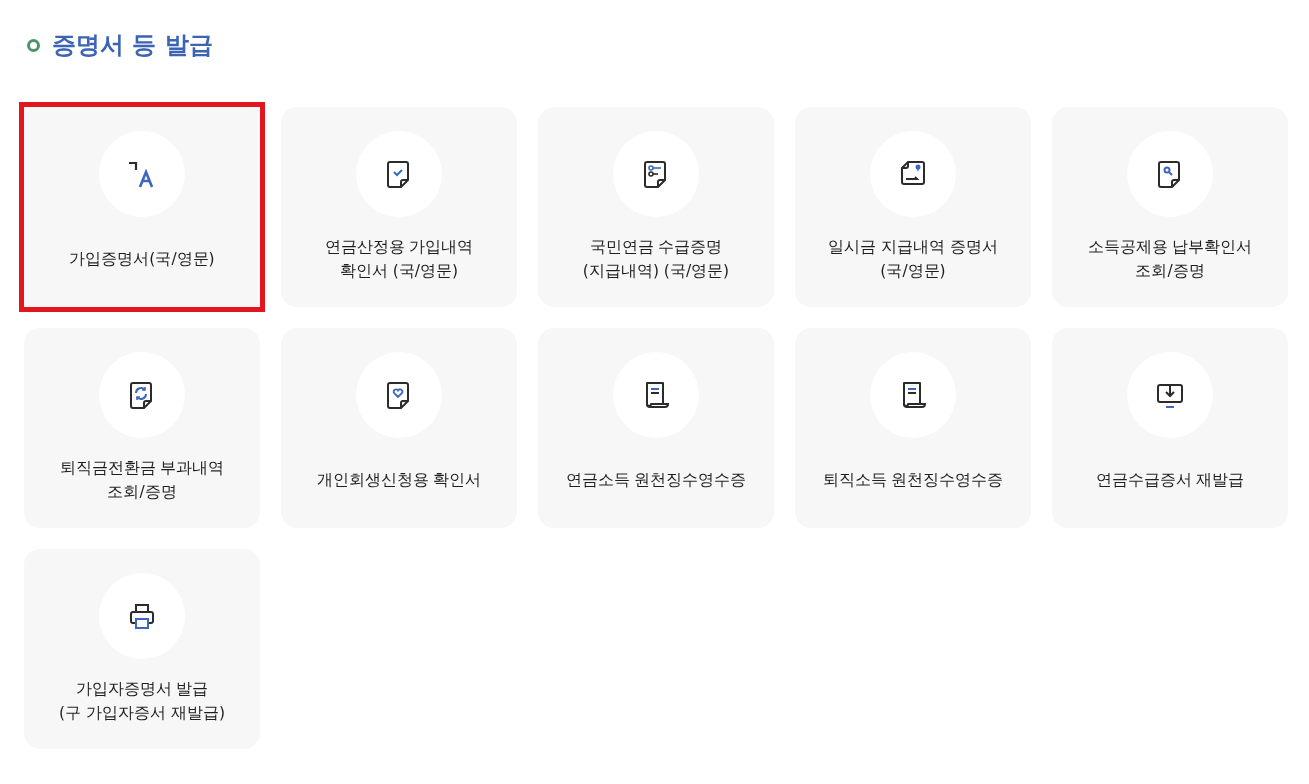 Image resolution: width=1309 pixels, height=784 pixels. I want to click on card-label: 가입자증명서 발급 (구 가입자증서 재발급), so click(142, 701).